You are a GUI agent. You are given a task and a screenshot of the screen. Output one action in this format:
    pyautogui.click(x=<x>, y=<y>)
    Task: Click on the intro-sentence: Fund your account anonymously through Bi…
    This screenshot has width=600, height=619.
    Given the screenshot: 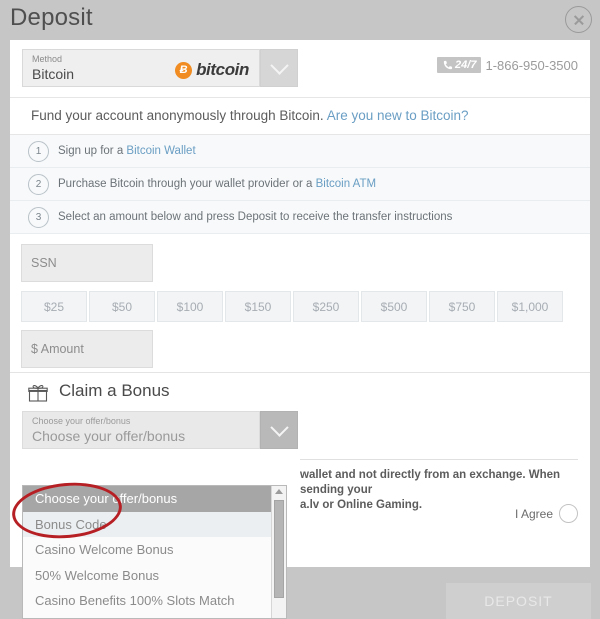 What is the action you would take?
    pyautogui.click(x=179, y=115)
    